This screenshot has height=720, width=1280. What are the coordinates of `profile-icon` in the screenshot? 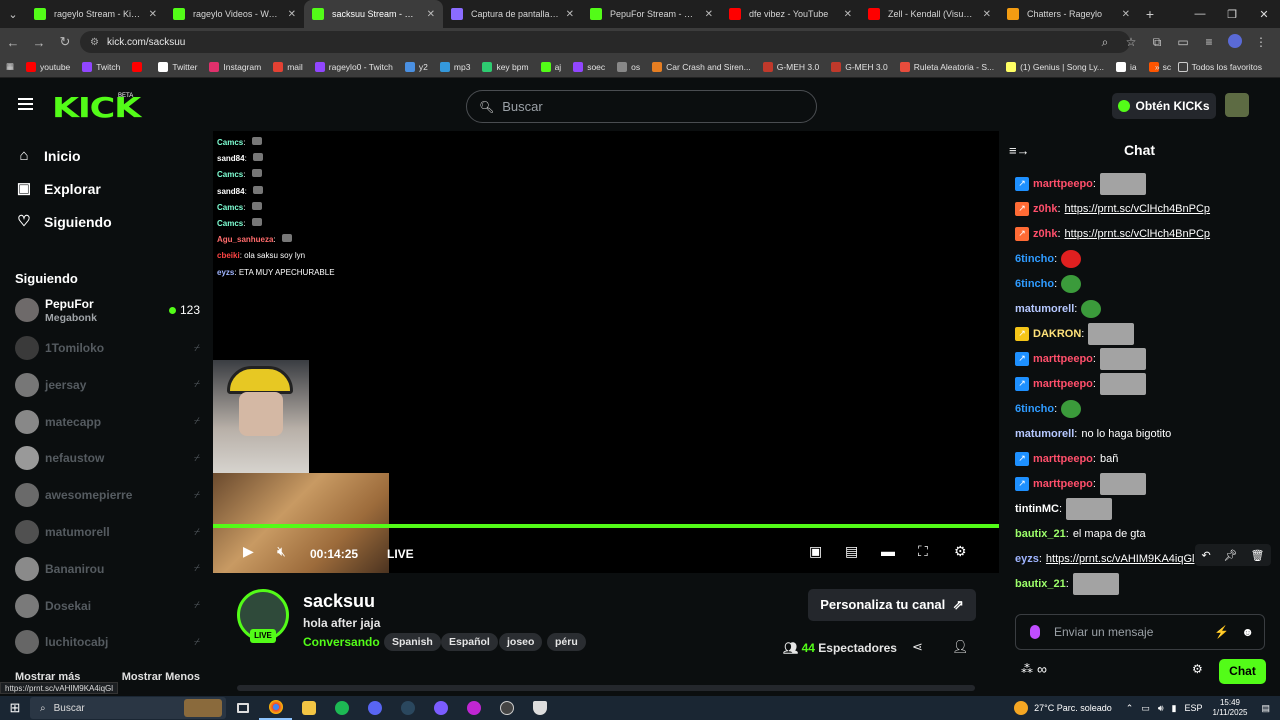 It's located at (1235, 42).